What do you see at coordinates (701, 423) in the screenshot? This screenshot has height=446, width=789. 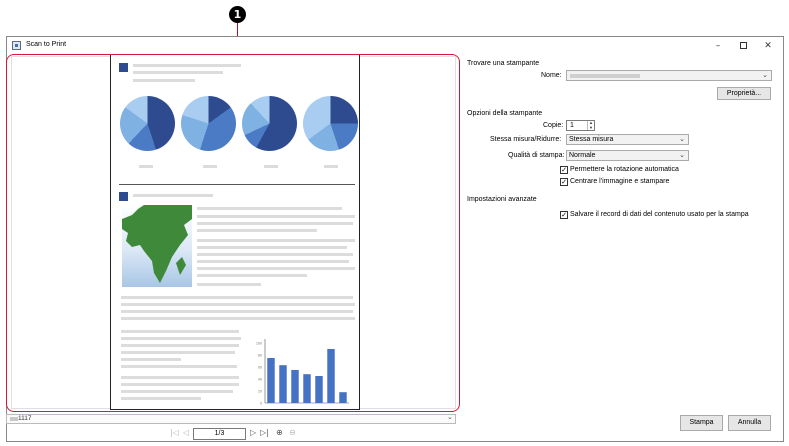 I see `print-button: Stampa` at bounding box center [701, 423].